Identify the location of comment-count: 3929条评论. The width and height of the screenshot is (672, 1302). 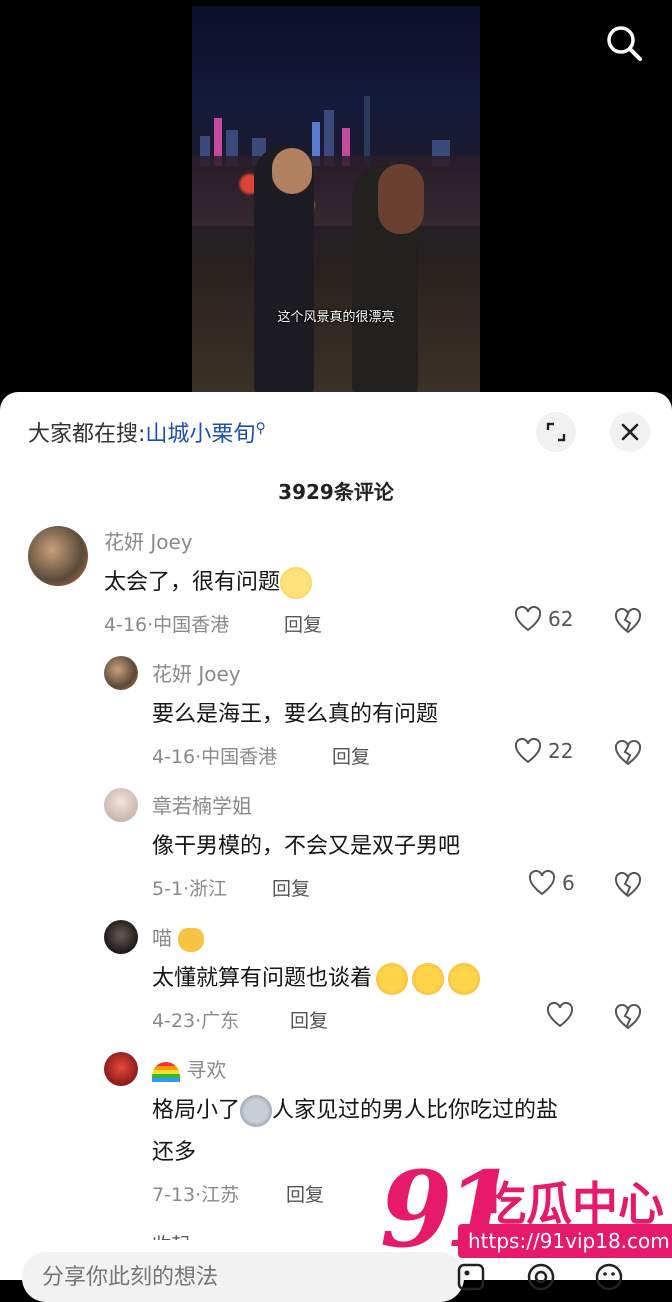
(336, 492).